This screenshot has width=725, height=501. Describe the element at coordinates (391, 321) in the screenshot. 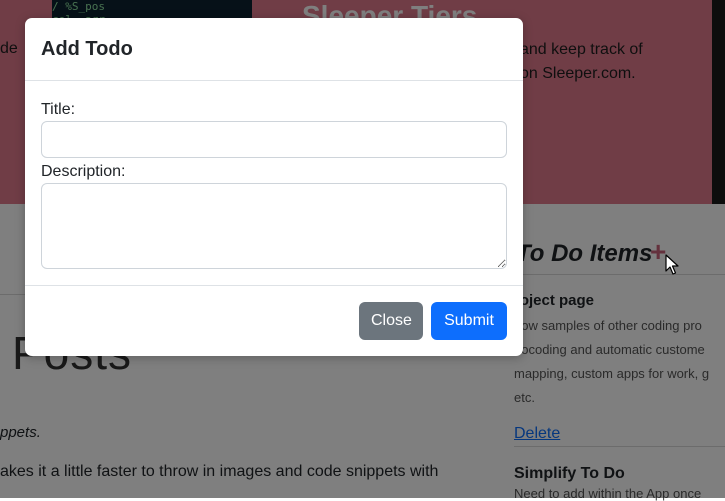

I see `close-button: Close` at that location.